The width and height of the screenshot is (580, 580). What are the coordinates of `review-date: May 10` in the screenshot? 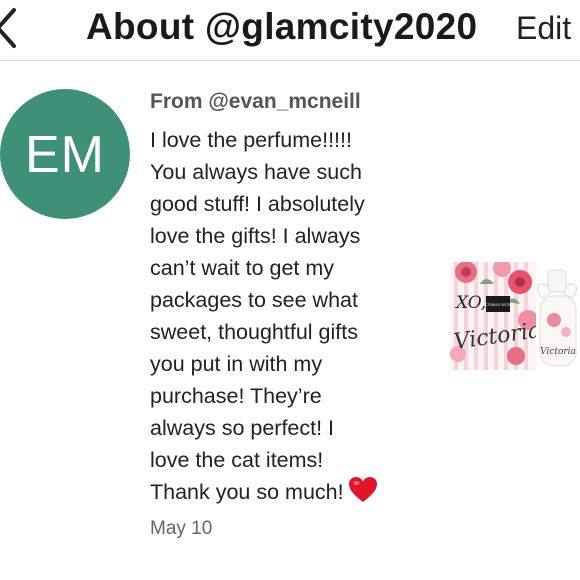 It's located at (181, 528).